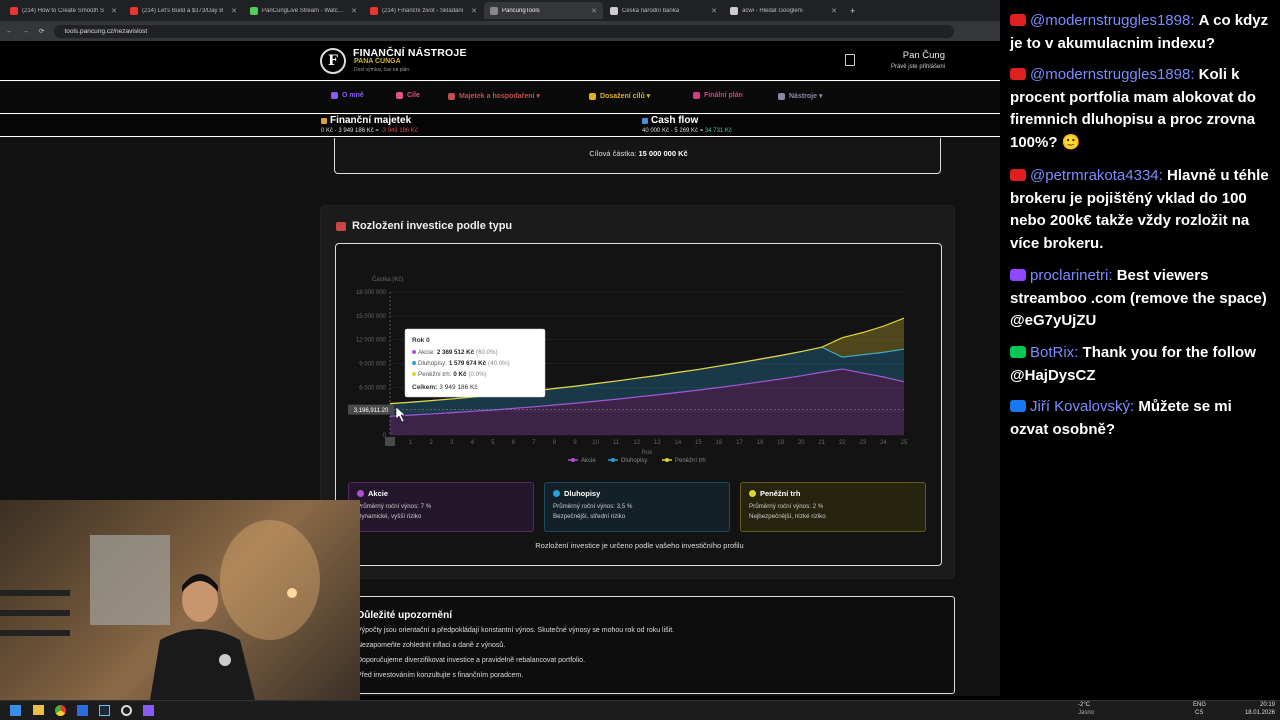 This screenshot has width=1280, height=720. Describe the element at coordinates (499, 363) in the screenshot. I see `tooltip-pct: (40.0%)` at that location.